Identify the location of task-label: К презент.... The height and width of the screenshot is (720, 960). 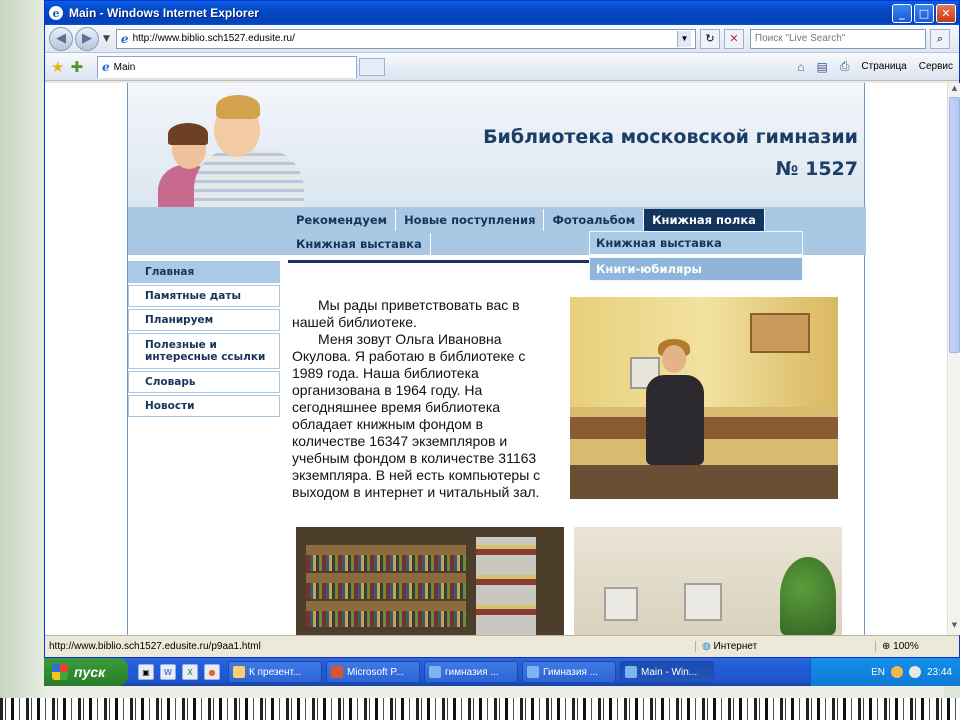
(275, 672).